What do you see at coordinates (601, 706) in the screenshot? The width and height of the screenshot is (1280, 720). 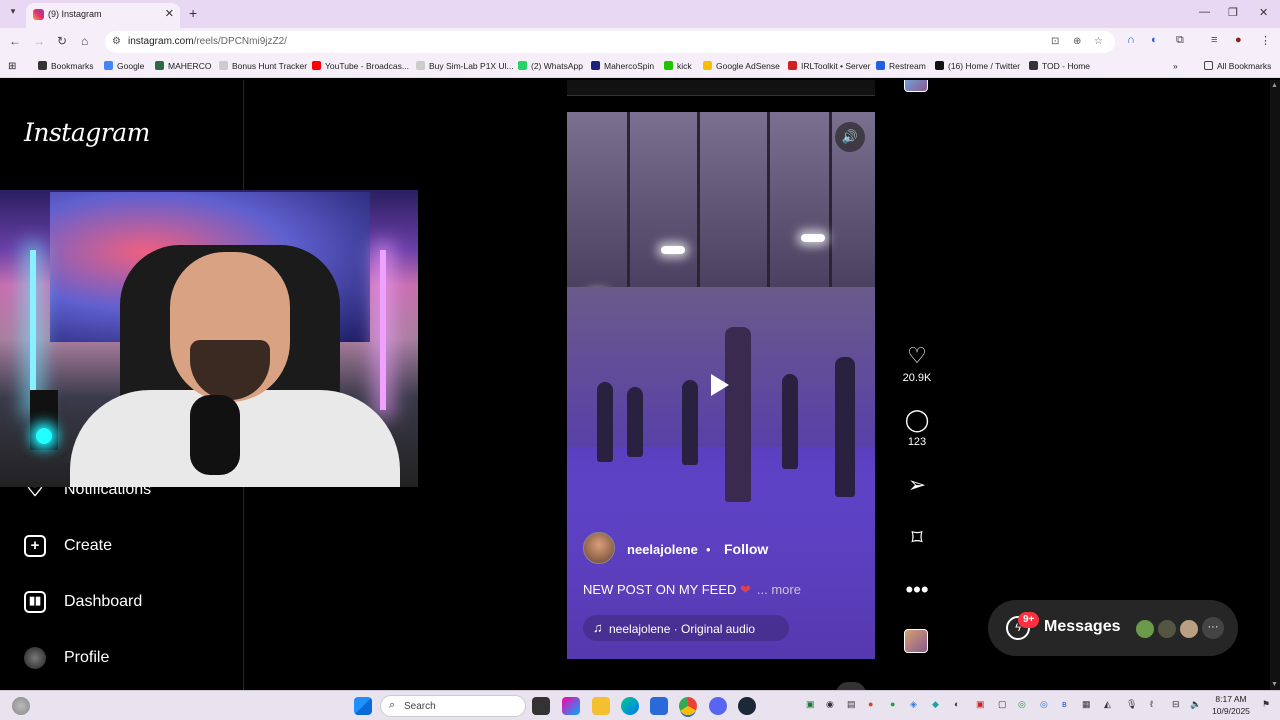 I see `file-explorer-icon` at bounding box center [601, 706].